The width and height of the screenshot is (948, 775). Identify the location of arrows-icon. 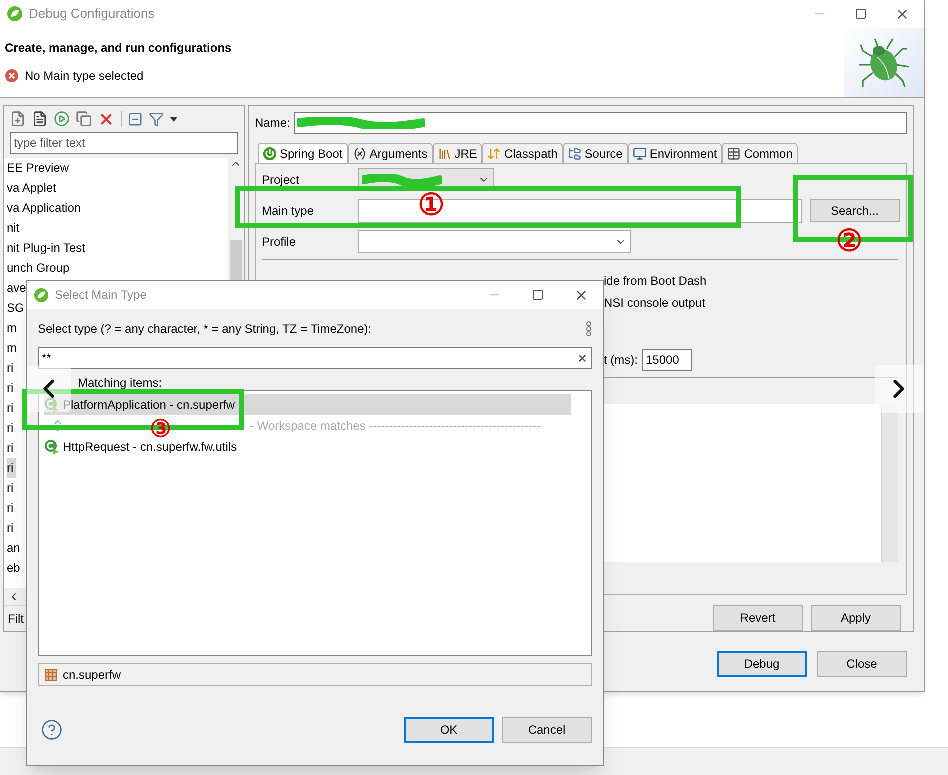
(494, 153).